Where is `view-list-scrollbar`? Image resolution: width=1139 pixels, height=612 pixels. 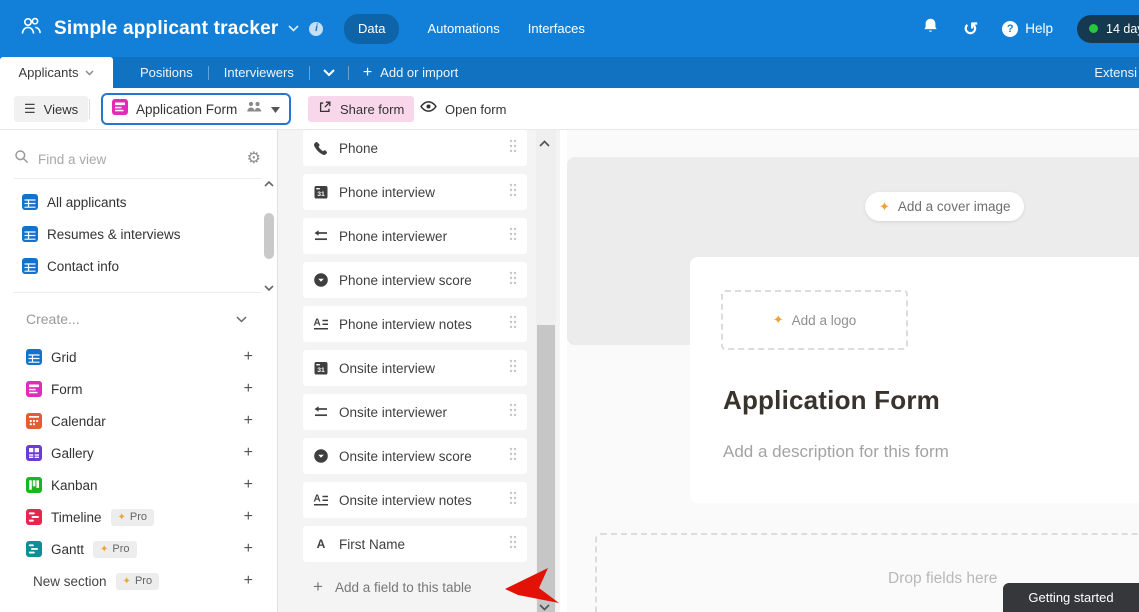 view-list-scrollbar is located at coordinates (269, 236).